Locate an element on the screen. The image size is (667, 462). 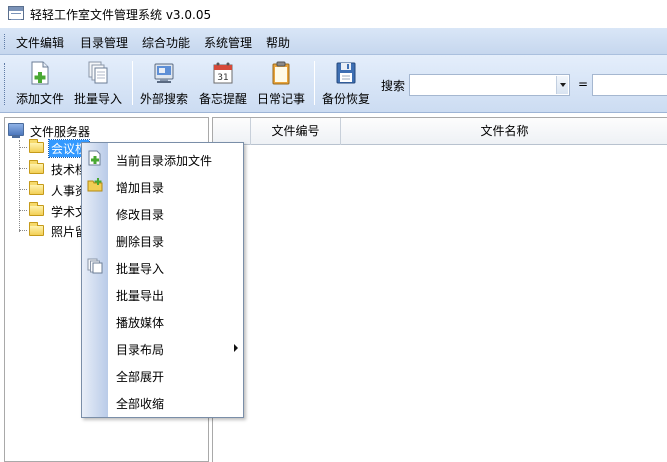
menu-file-edit: 文件编辑 is located at coordinates (40, 42).